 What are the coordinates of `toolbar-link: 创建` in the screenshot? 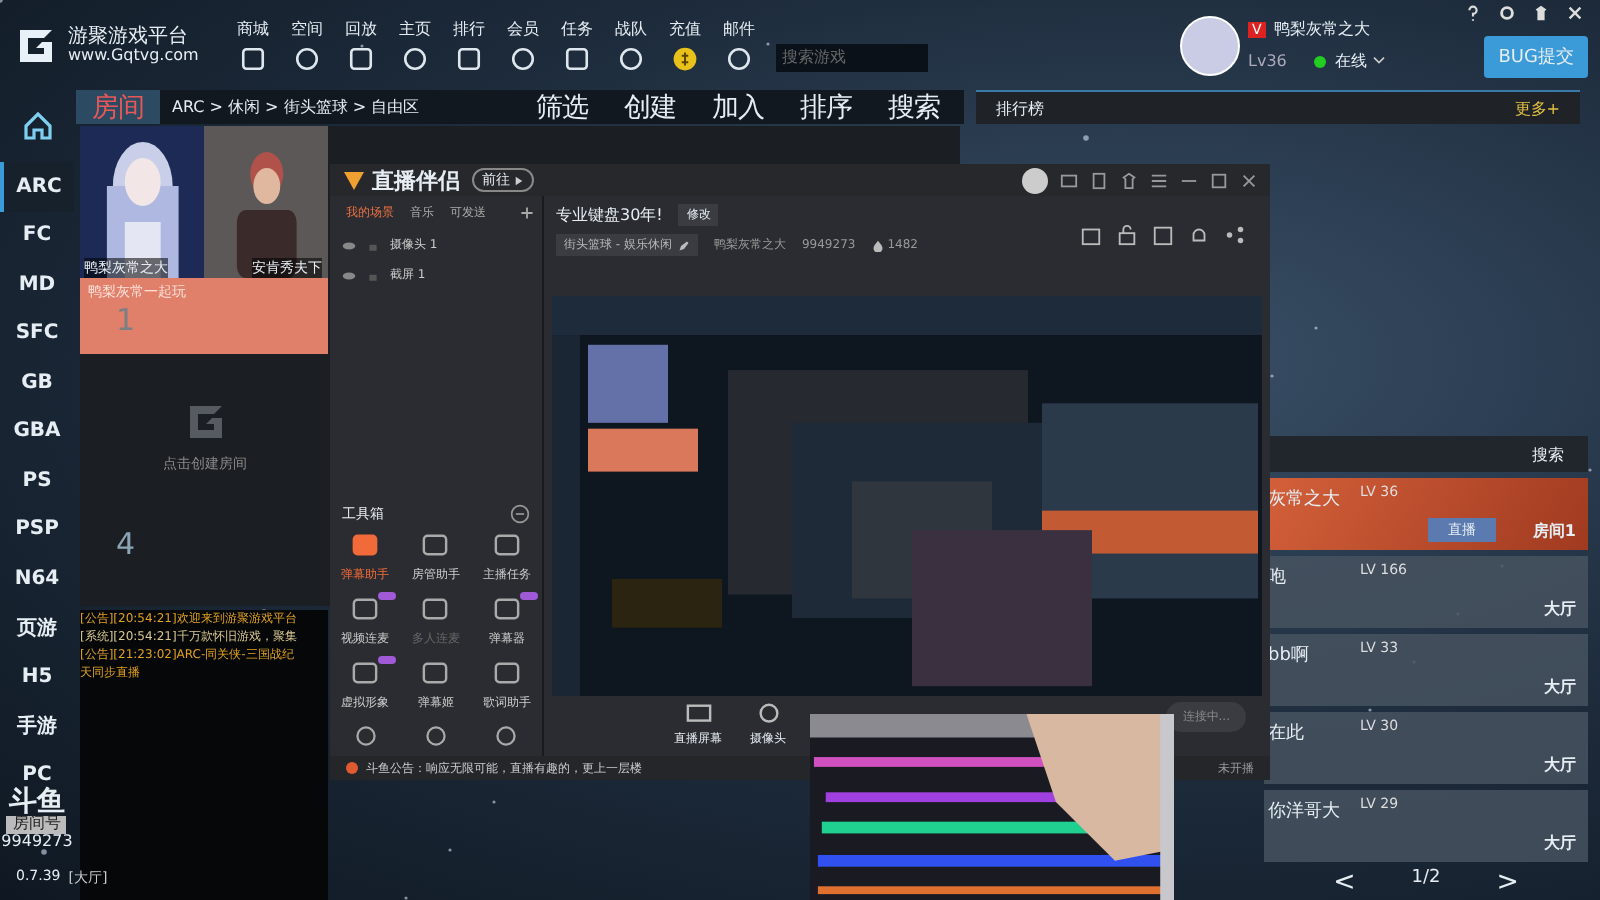 It's located at (650, 107).